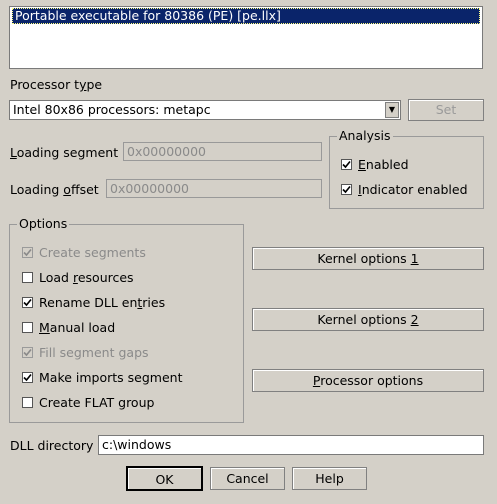 The image size is (497, 504). What do you see at coordinates (54, 189) in the screenshot?
I see `loading-offset-label: Loading offset` at bounding box center [54, 189].